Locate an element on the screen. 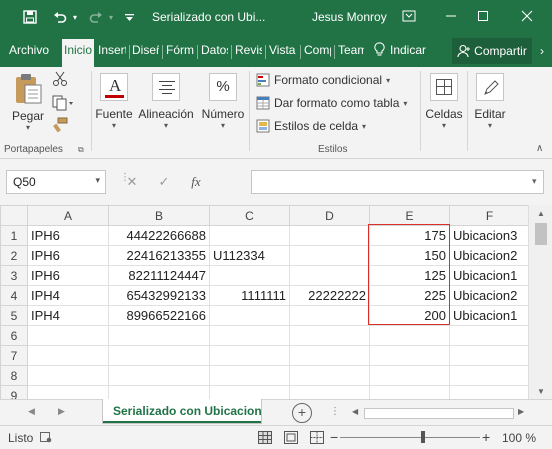  horizontal-scrollbar: ◀ ▶ is located at coordinates (439, 413).